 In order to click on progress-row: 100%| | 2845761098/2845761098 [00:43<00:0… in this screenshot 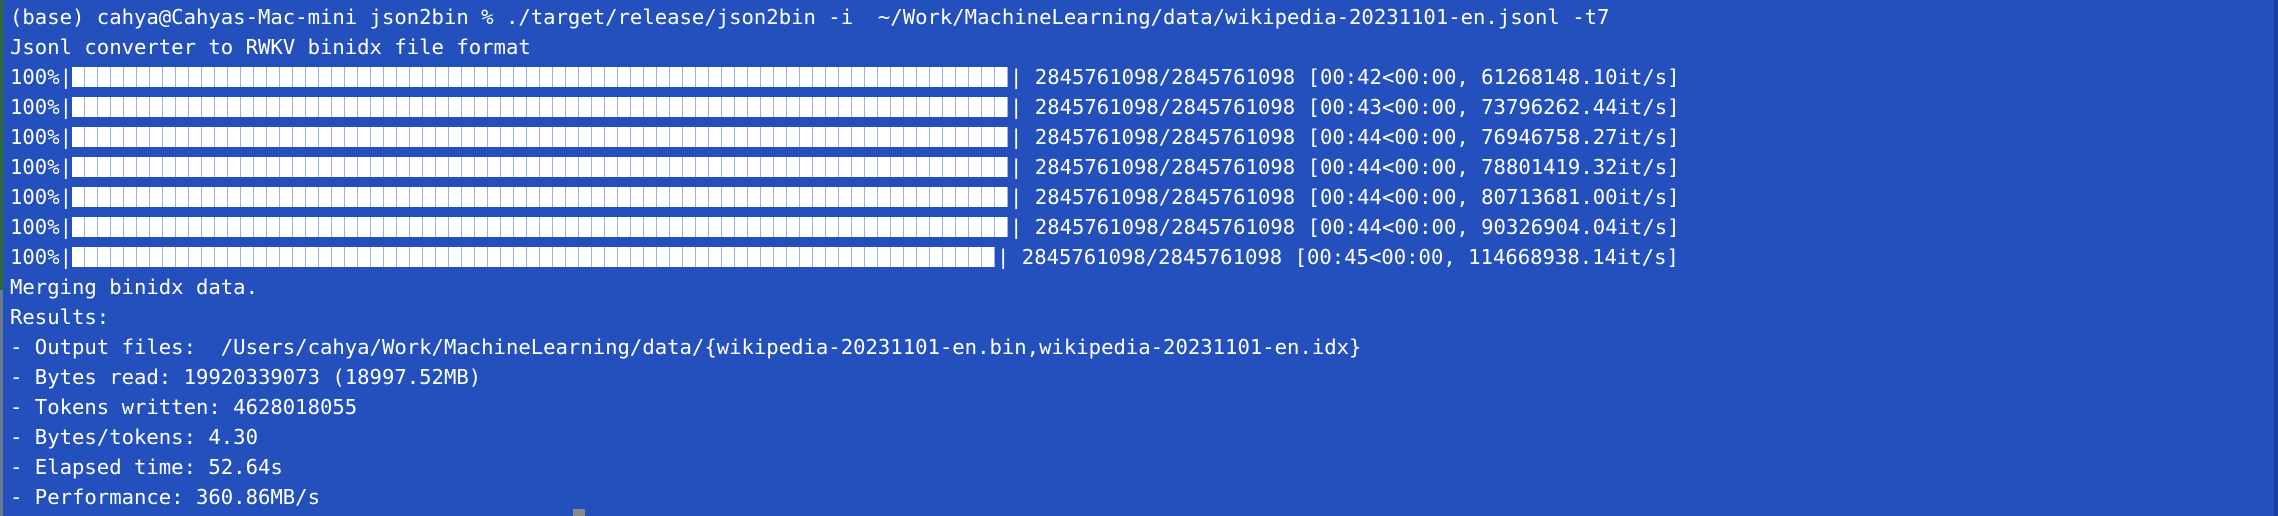, I will do `click(845, 107)`.